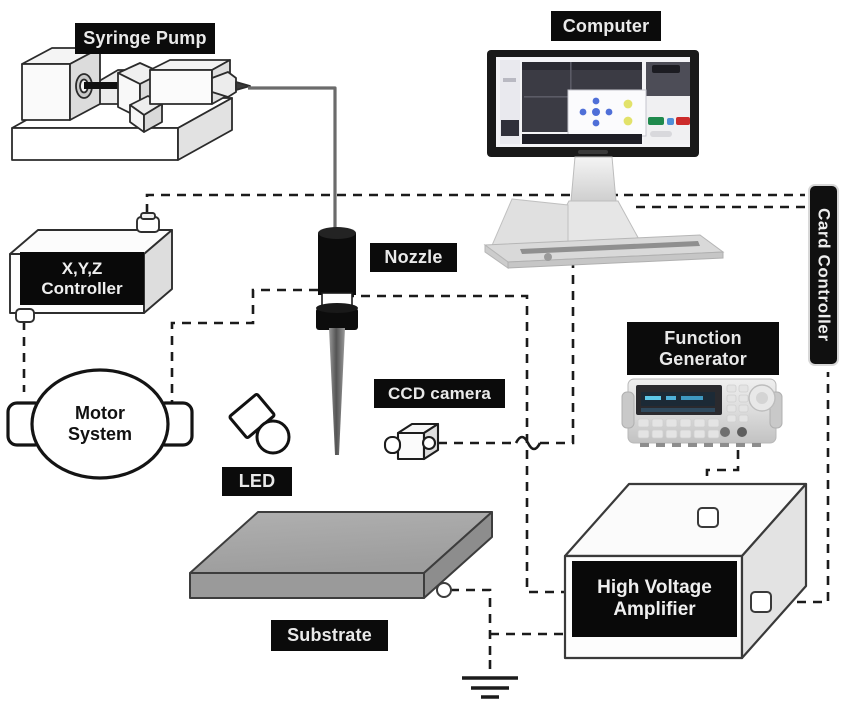  What do you see at coordinates (471, 624) in the screenshot?
I see `wire-substrate-down` at bounding box center [471, 624].